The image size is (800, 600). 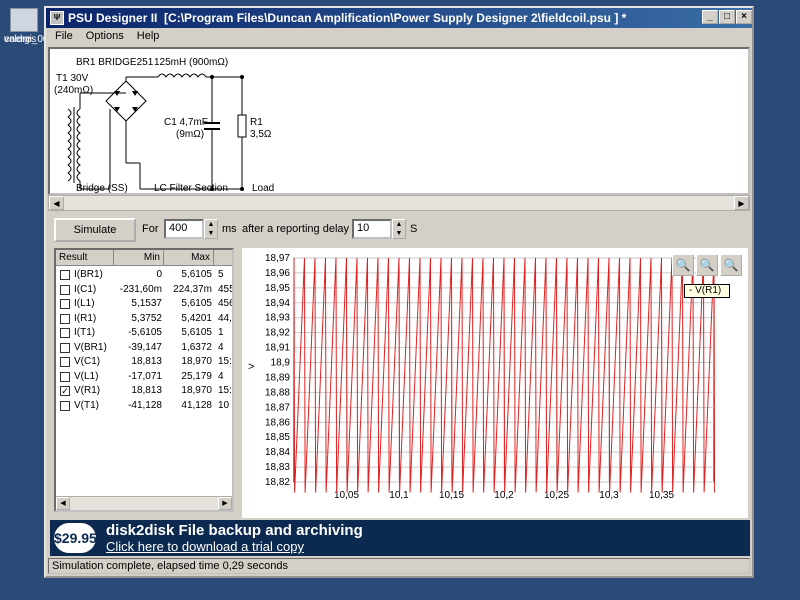 What do you see at coordinates (64, 36) in the screenshot?
I see `menu-file: File` at bounding box center [64, 36].